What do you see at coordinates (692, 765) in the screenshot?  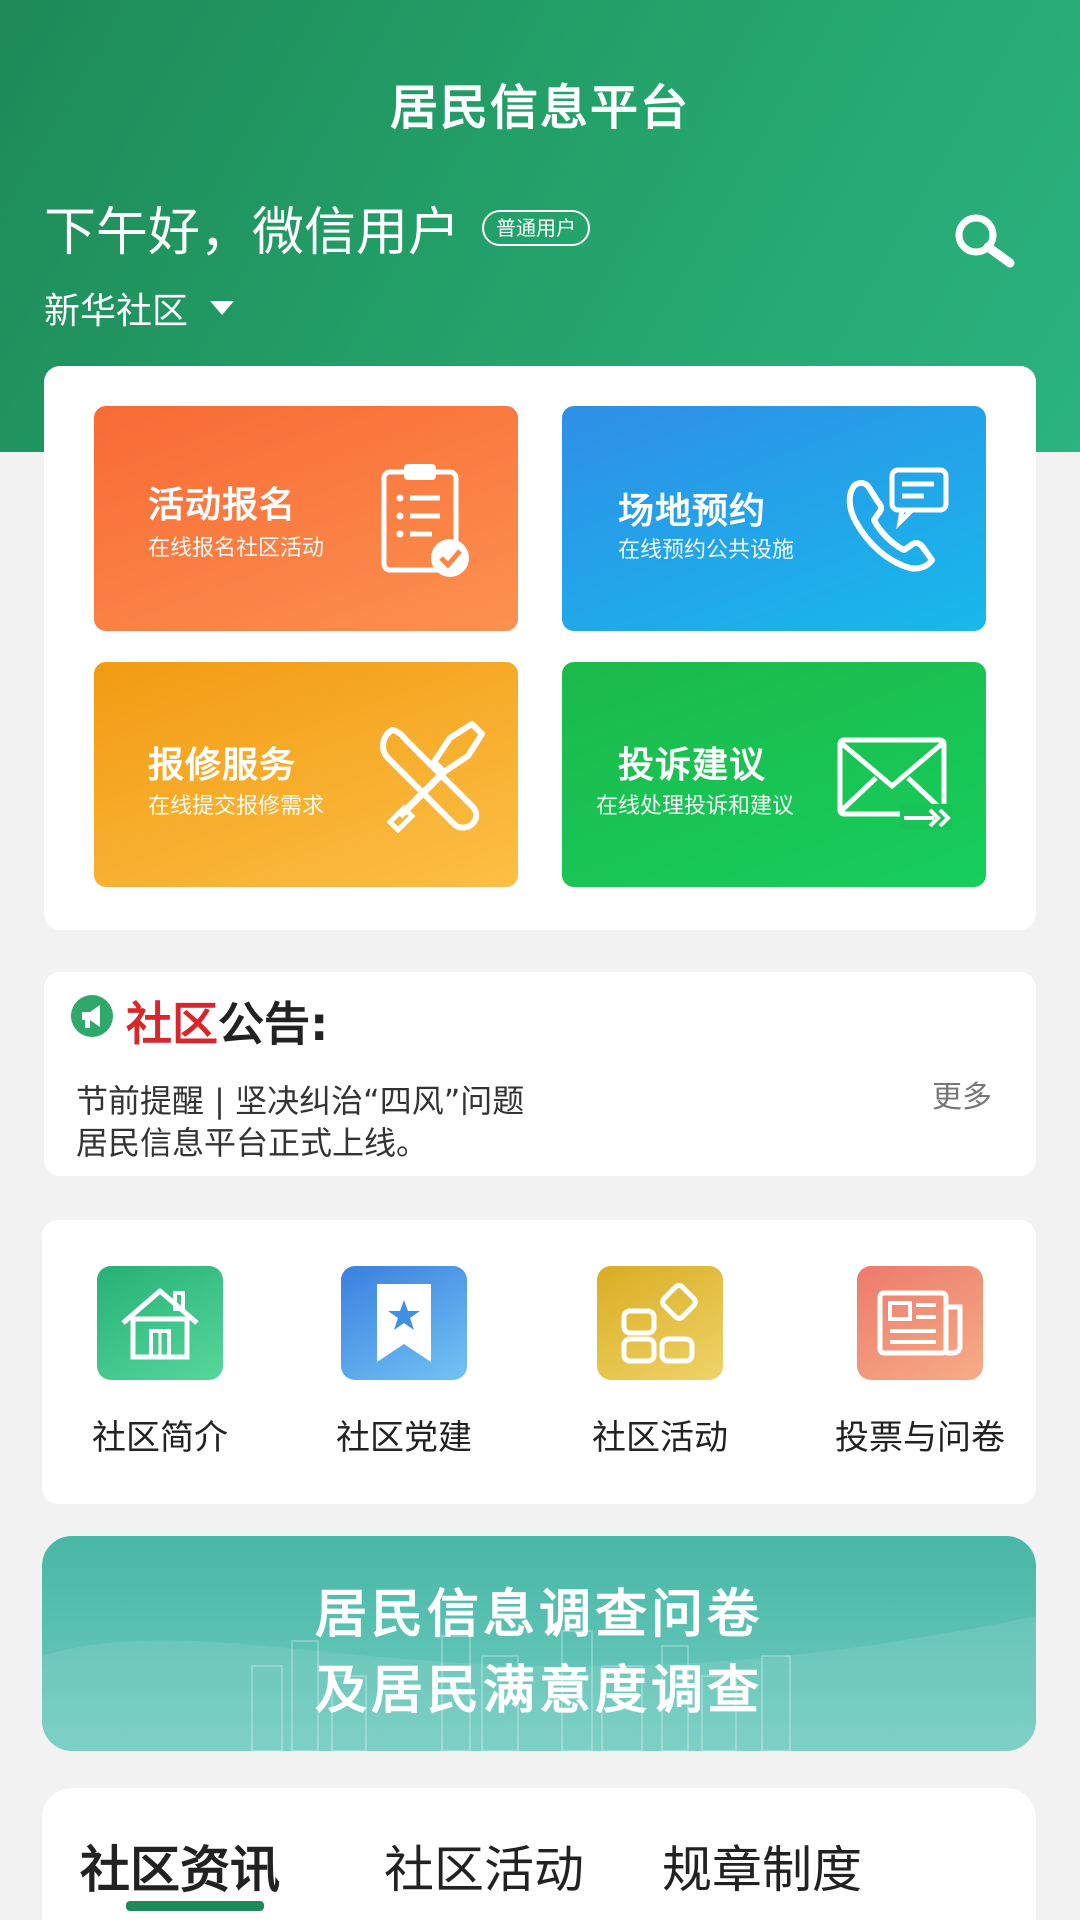 I see `service-title: 投诉建议` at bounding box center [692, 765].